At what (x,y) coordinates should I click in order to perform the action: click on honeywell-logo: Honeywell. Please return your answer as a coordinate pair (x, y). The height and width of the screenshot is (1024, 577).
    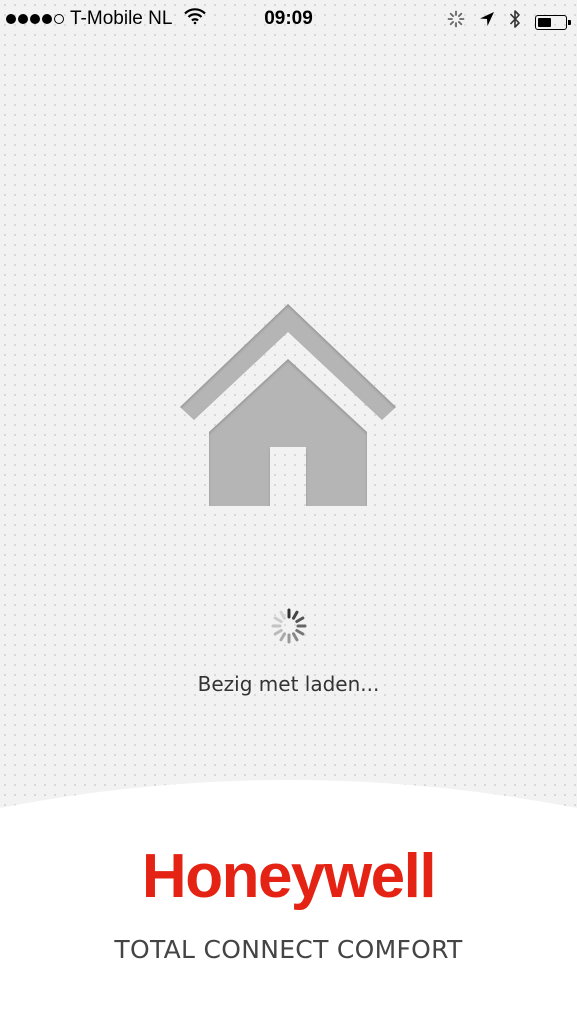
    Looking at the image, I should click on (289, 876).